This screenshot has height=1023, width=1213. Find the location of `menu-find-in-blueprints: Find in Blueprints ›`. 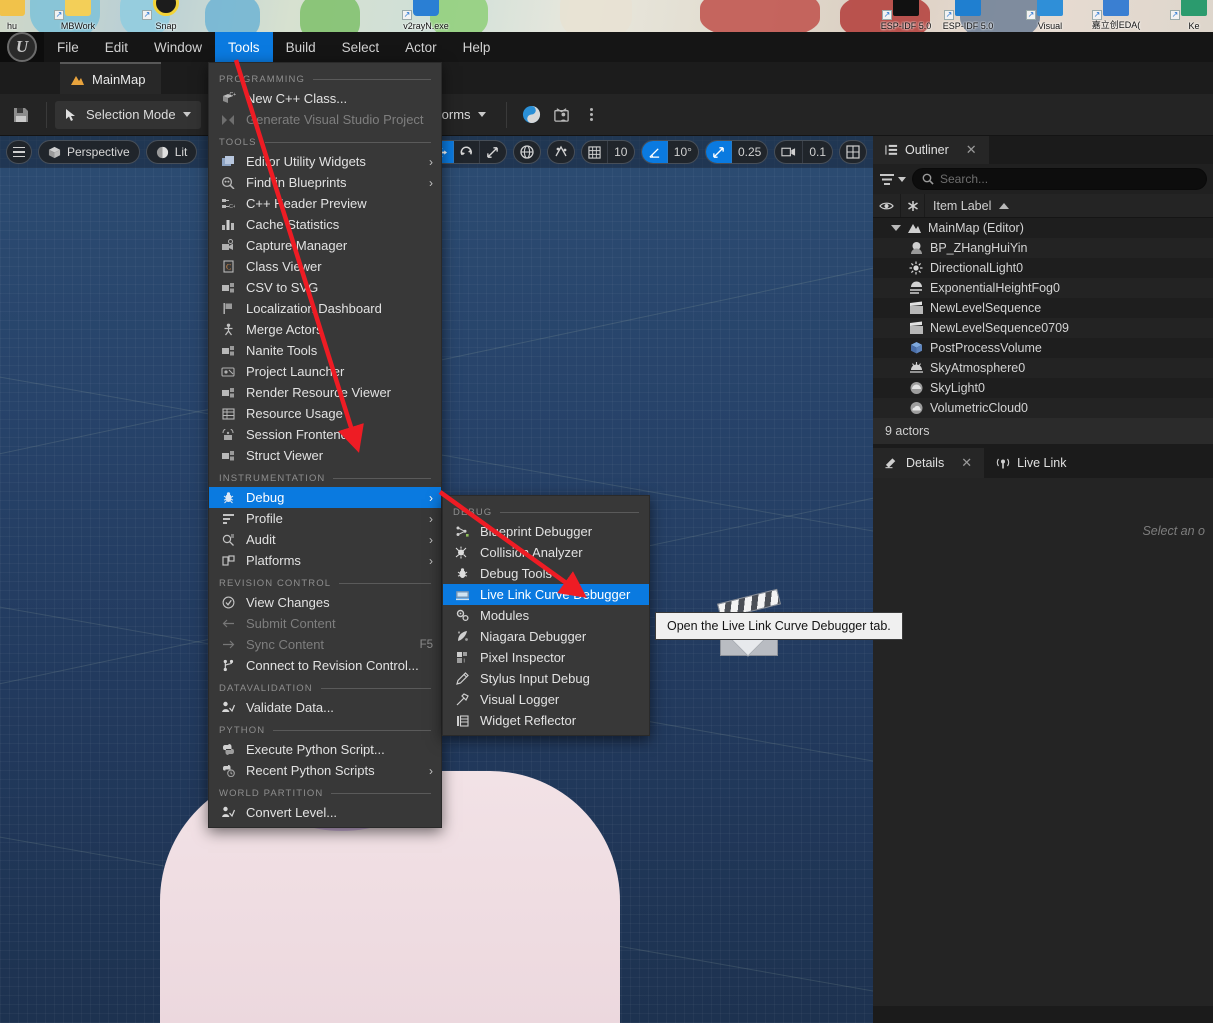

menu-find-in-blueprints: Find in Blueprints › is located at coordinates (325, 182).